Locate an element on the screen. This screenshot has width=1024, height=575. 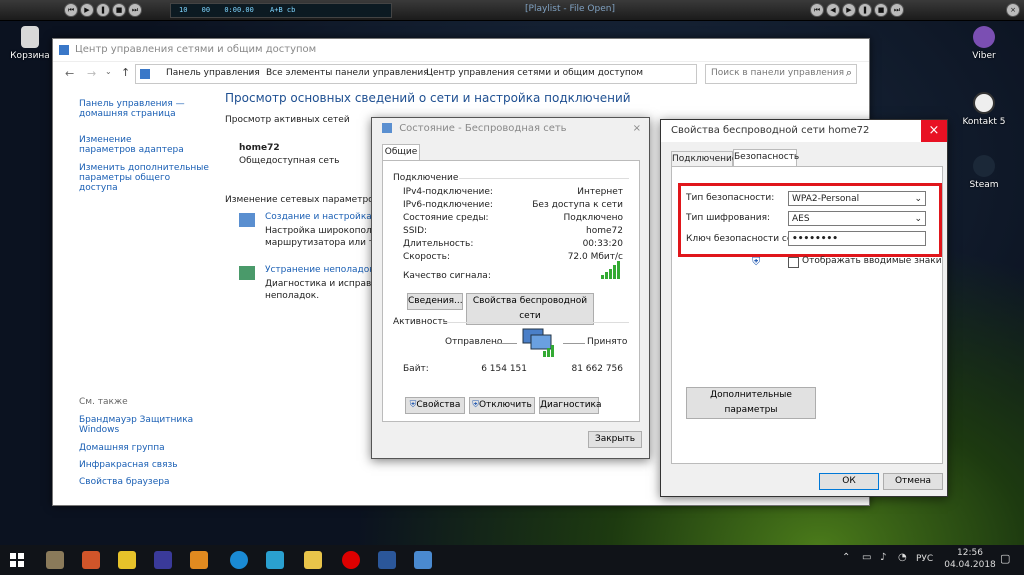
search-icon: ⌕ is located at coordinates (849, 73).